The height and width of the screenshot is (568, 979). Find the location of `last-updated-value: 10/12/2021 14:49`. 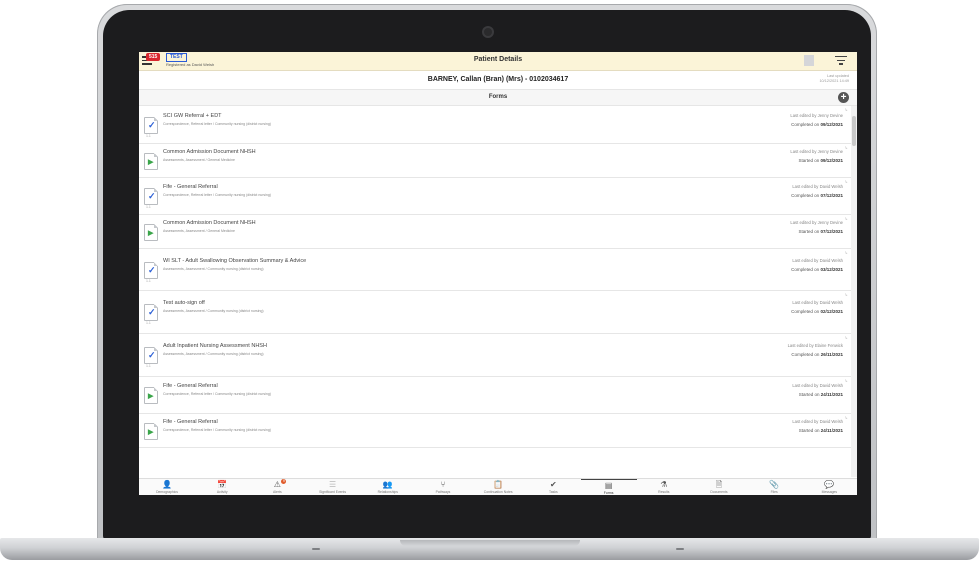

last-updated-value: 10/12/2021 14:49 is located at coordinates (834, 81).